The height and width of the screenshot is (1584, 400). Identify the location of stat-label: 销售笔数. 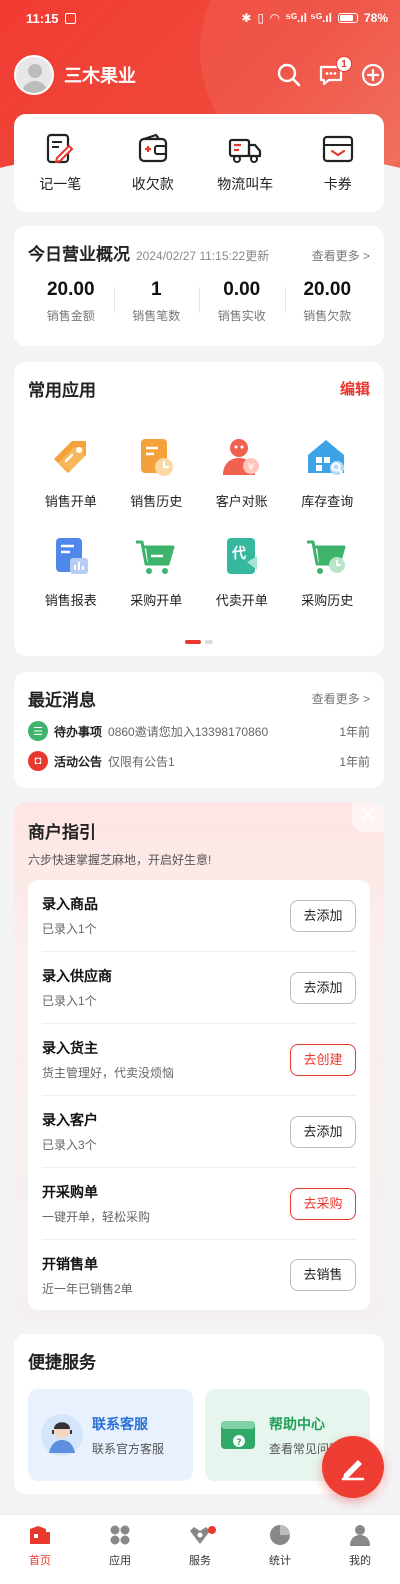
(156, 316).